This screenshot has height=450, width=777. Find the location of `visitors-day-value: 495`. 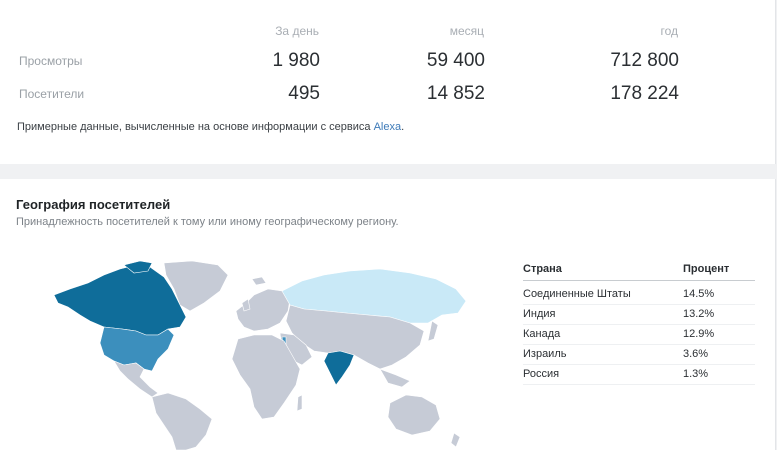

visitors-day-value: 495 is located at coordinates (304, 93).